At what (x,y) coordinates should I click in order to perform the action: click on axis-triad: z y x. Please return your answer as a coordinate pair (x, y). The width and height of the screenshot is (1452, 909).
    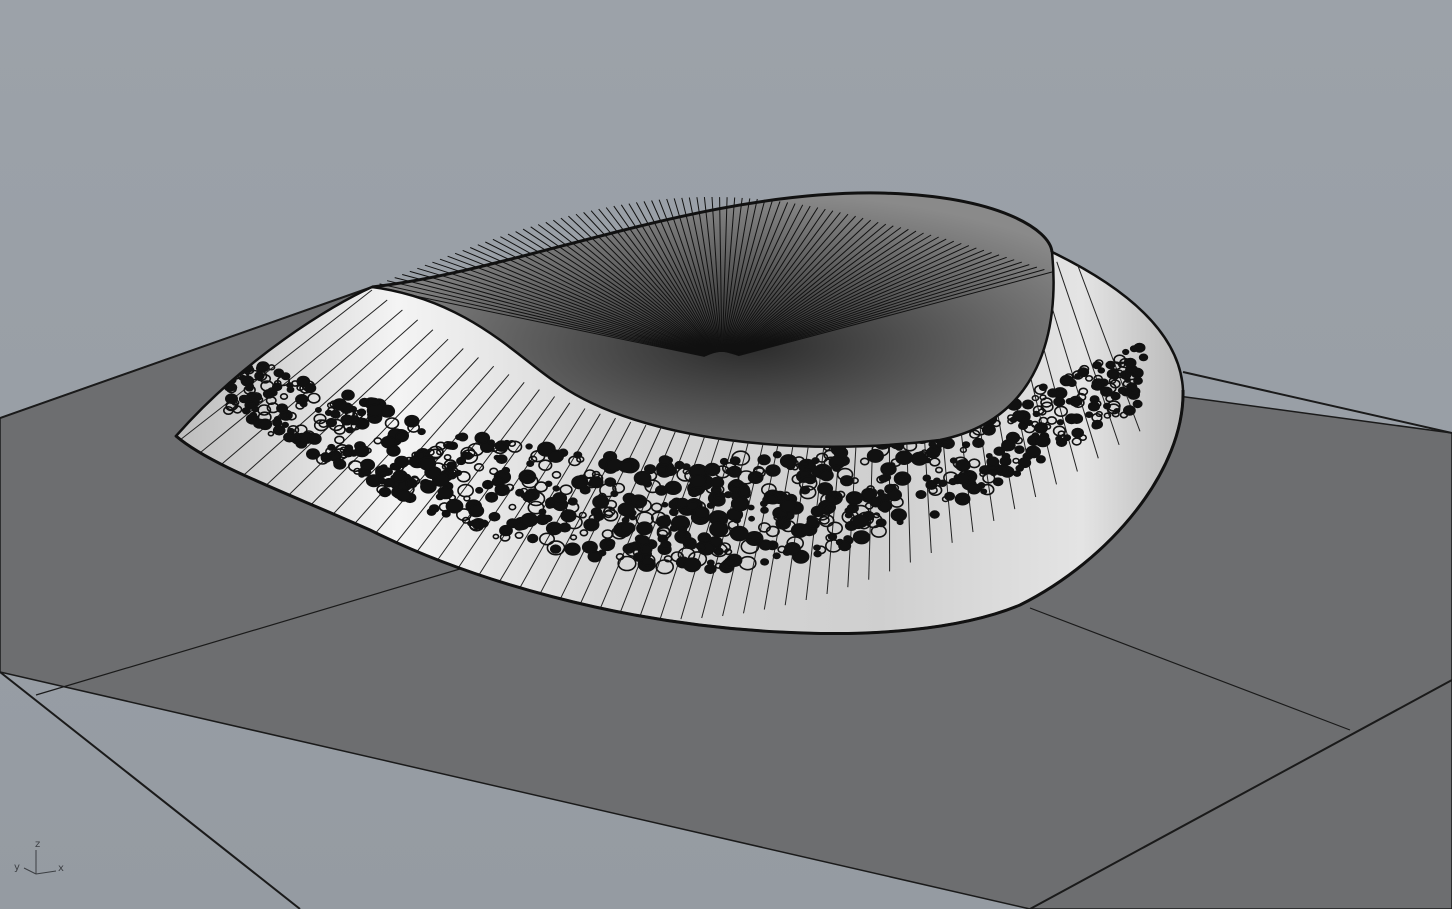
    Looking at the image, I should click on (40, 860).